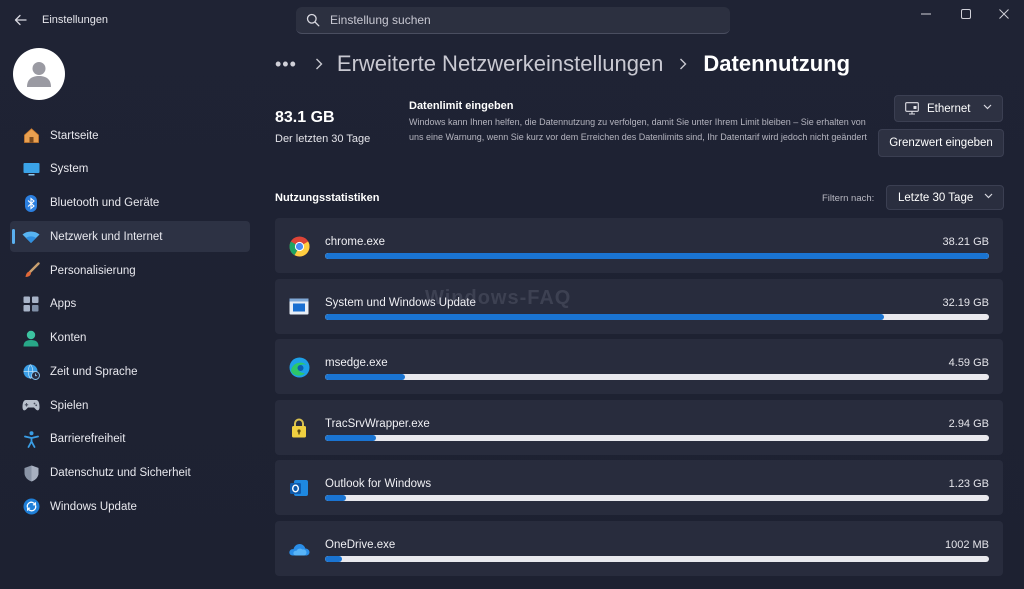 This screenshot has height=589, width=1024. What do you see at coordinates (69, 169) in the screenshot?
I see `sidebar-item-label: System` at bounding box center [69, 169].